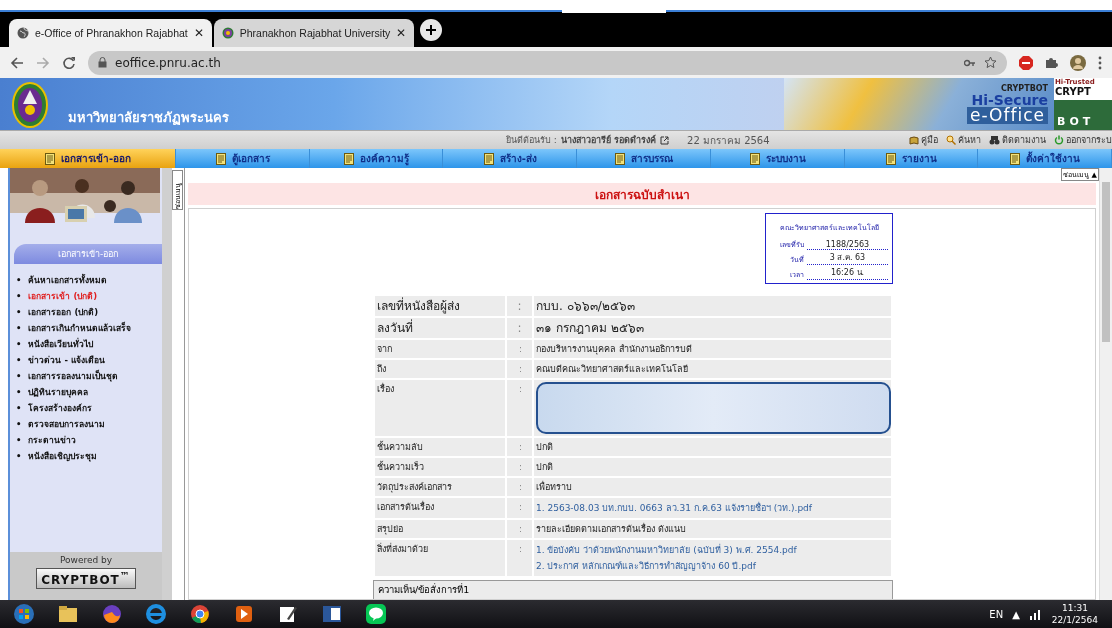 The height and width of the screenshot is (628, 1112). I want to click on field-label: ชั้นความลับ, so click(440, 447).